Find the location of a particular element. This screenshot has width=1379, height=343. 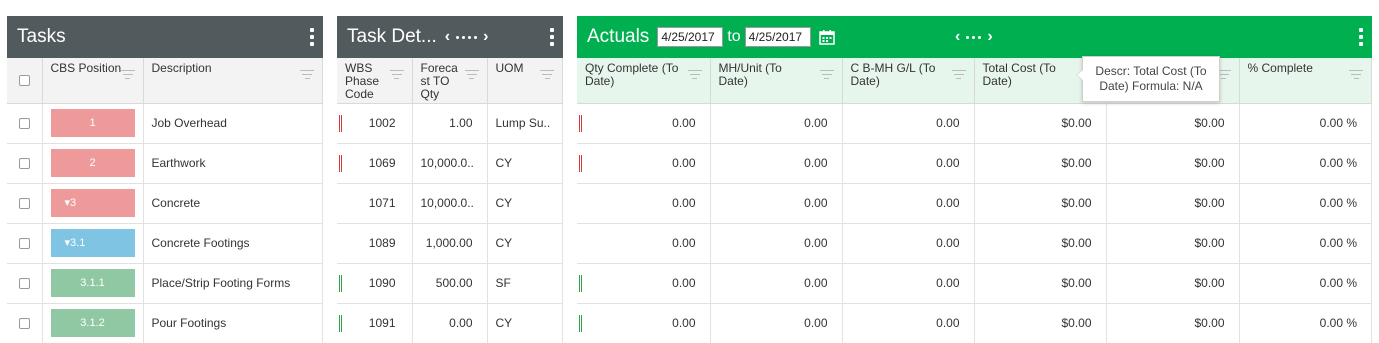

table-row: ▾3 Concrete is located at coordinates (165, 203).